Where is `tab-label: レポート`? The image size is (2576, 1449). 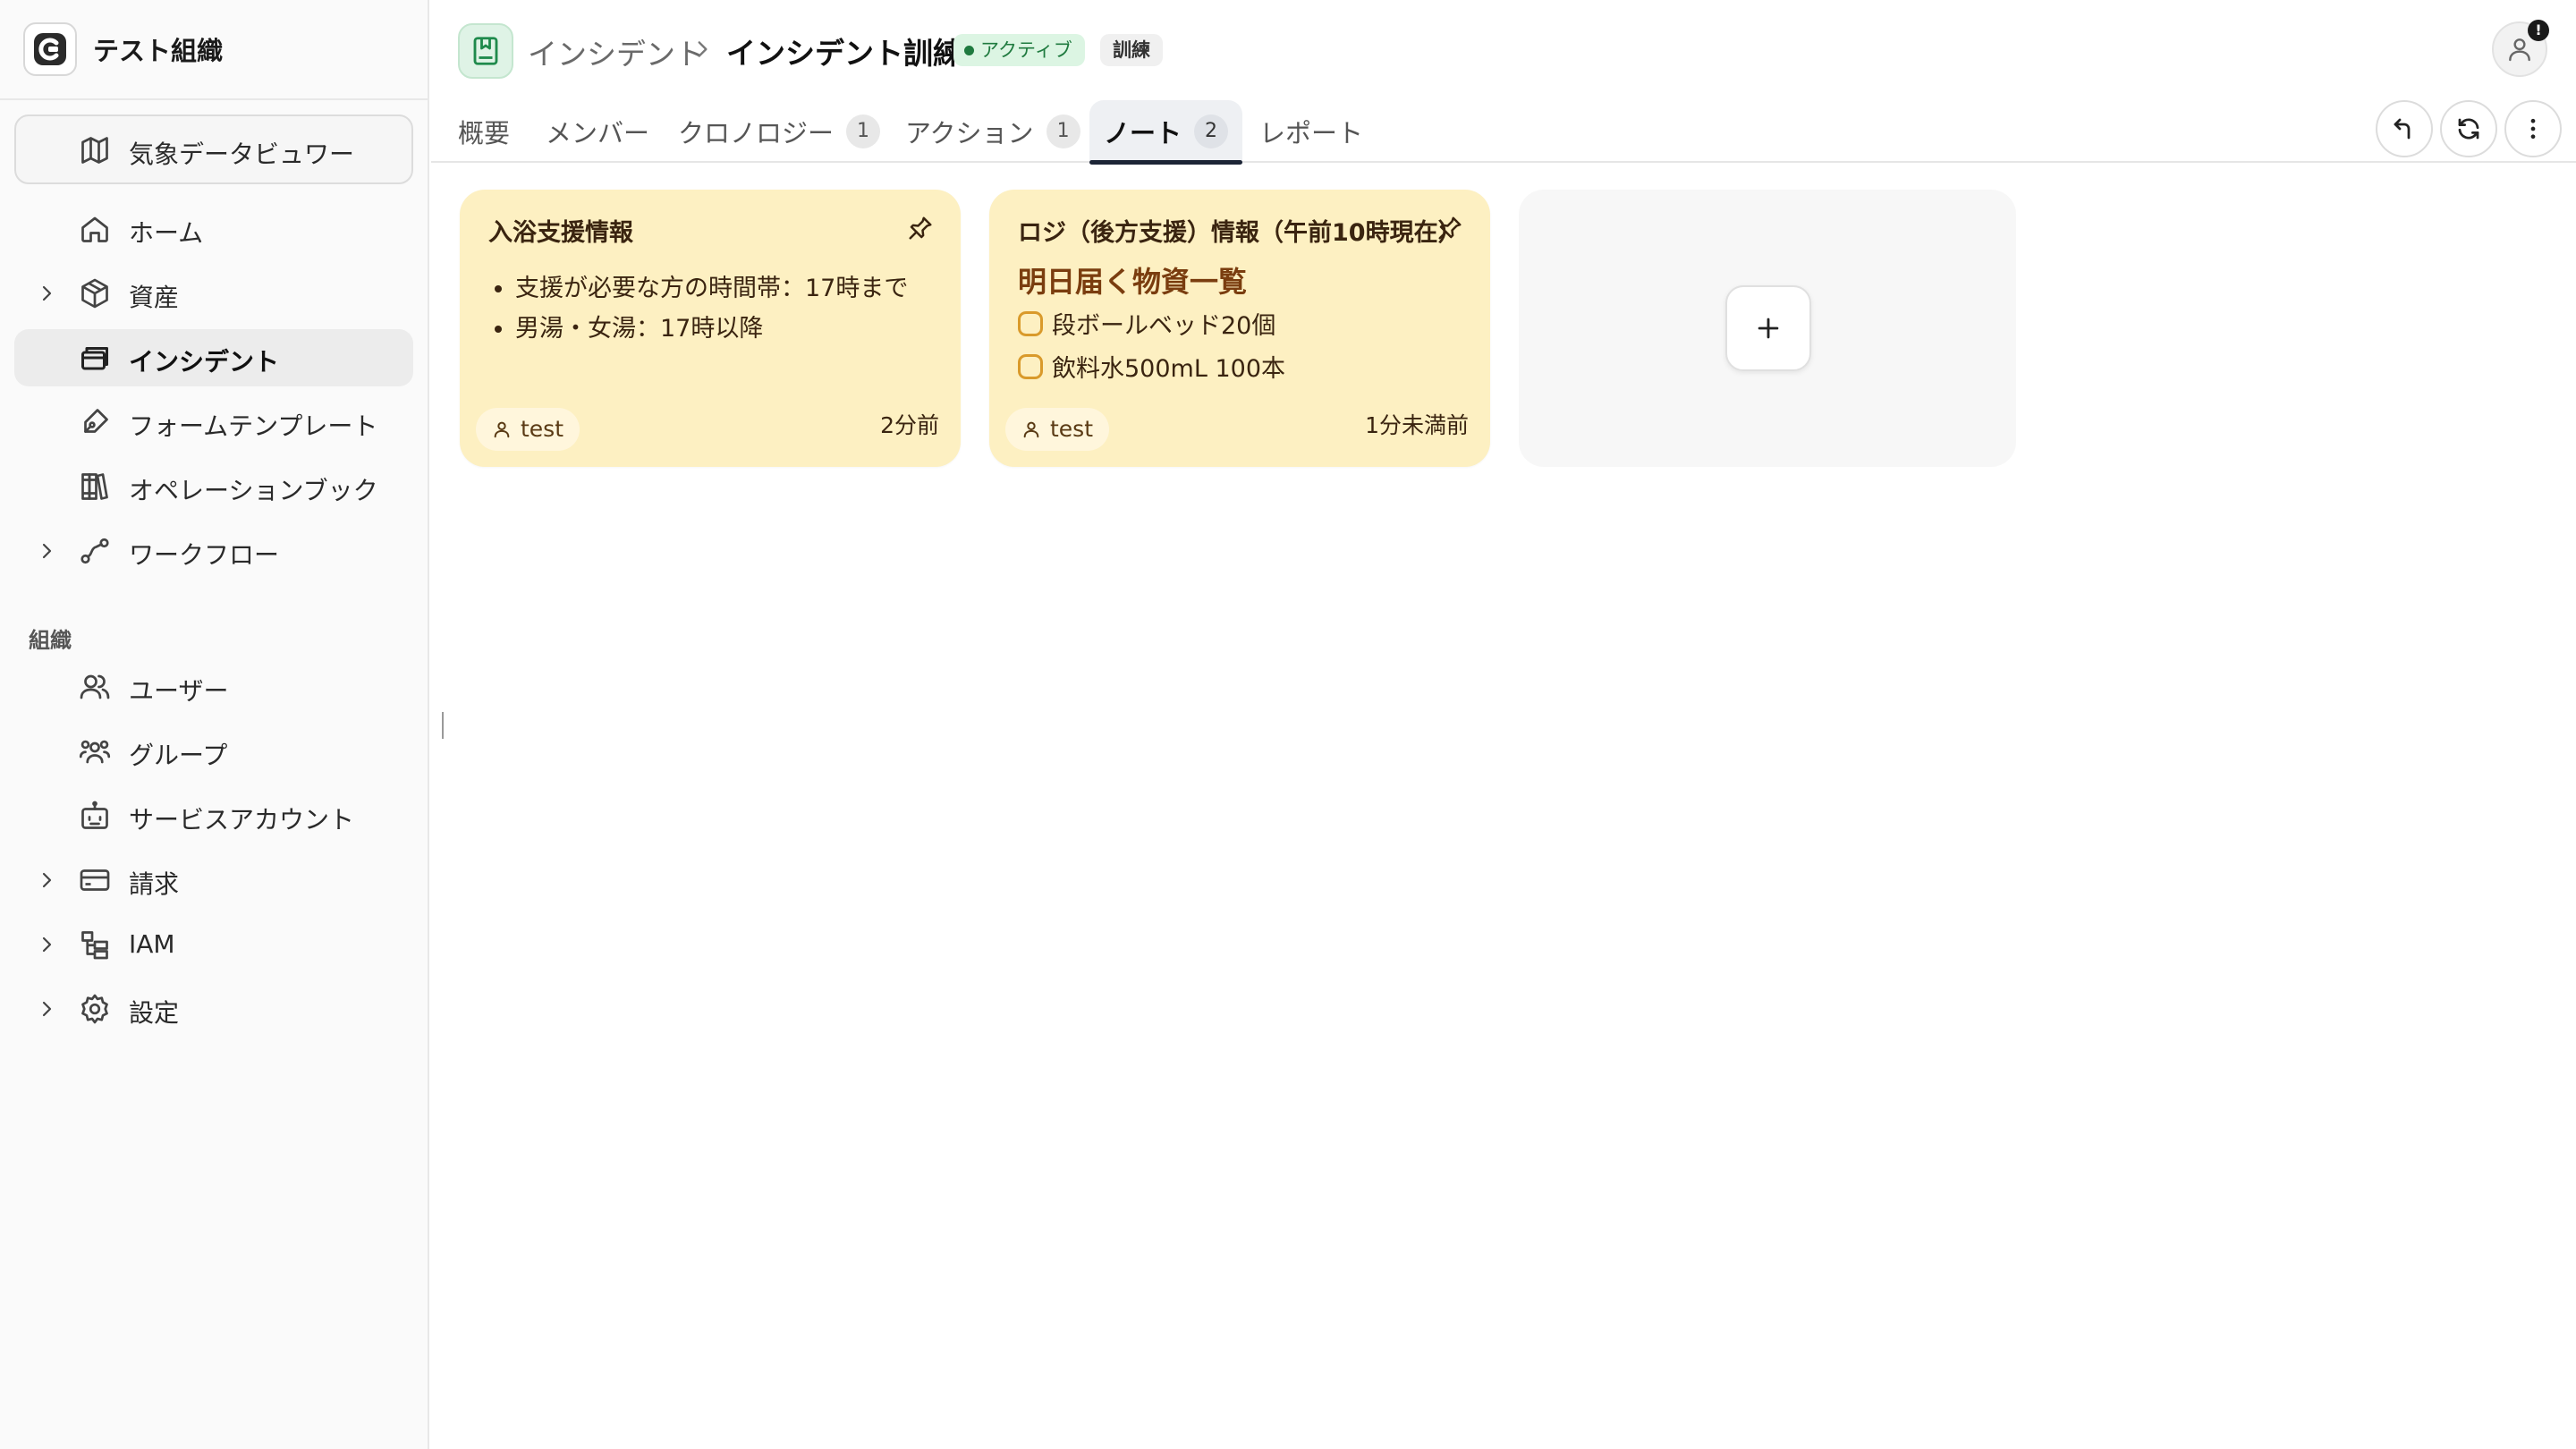
tab-label: レポート is located at coordinates (1311, 133).